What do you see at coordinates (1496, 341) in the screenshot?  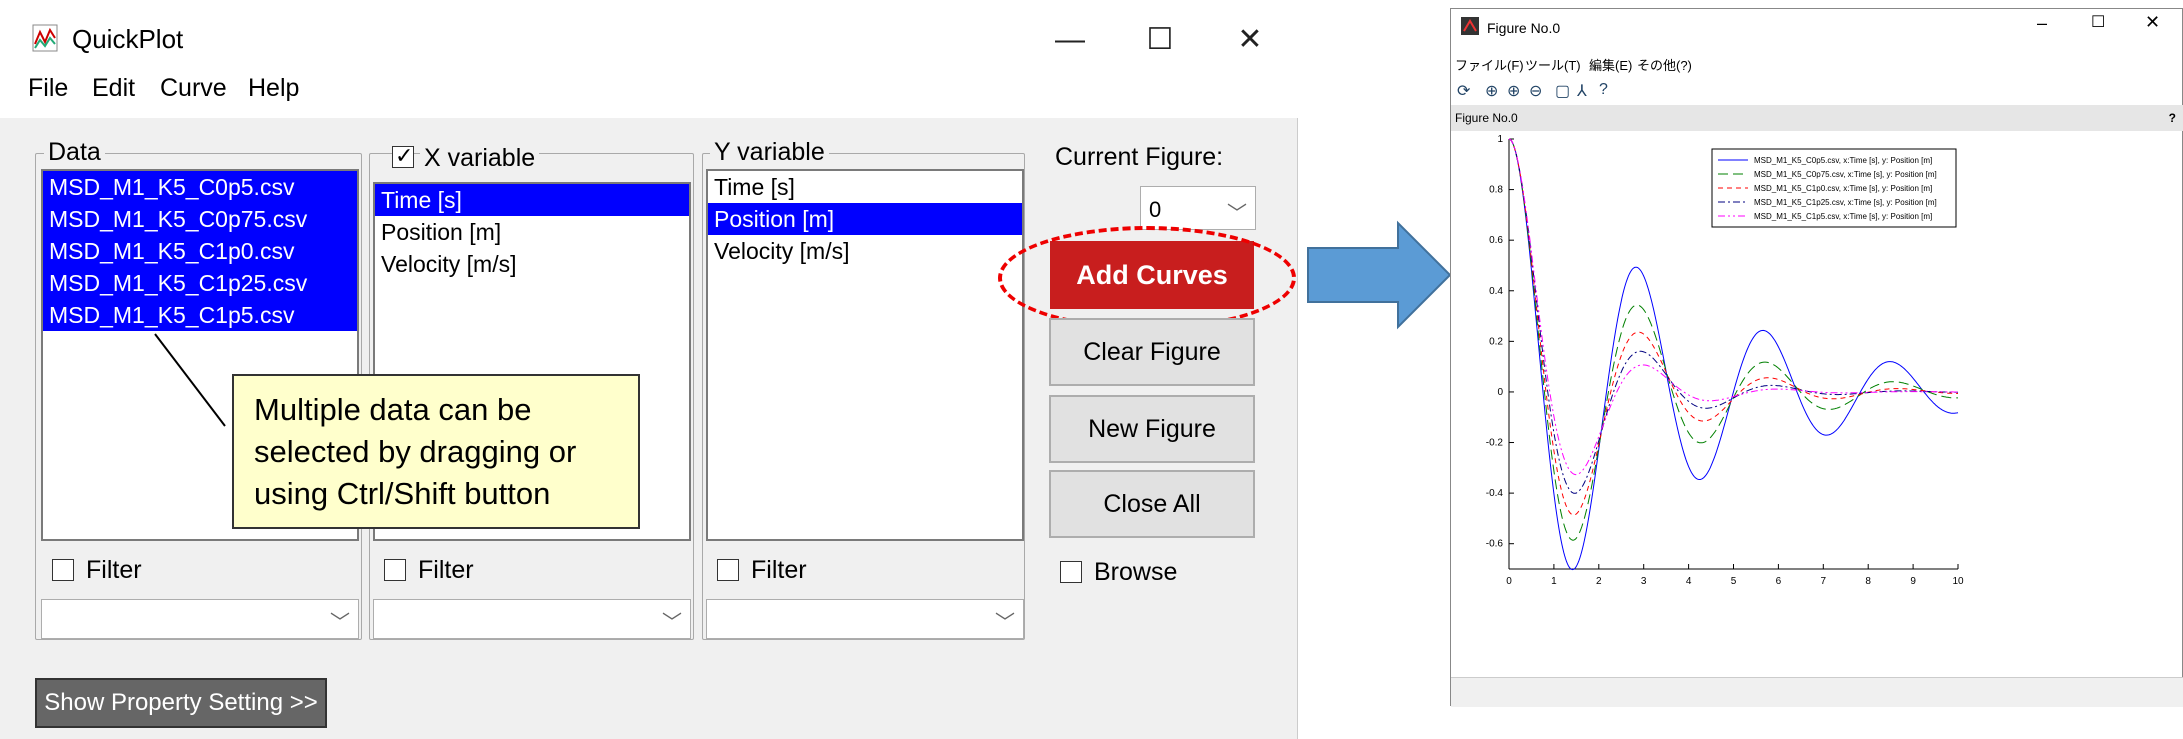 I see `y-tick-label: 0.2` at bounding box center [1496, 341].